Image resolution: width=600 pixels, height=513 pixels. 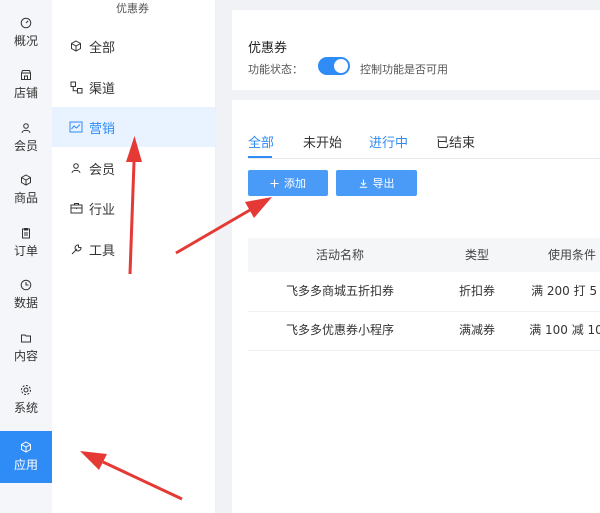 I want to click on sidebar-item-members: 会员, so click(x=26, y=138).